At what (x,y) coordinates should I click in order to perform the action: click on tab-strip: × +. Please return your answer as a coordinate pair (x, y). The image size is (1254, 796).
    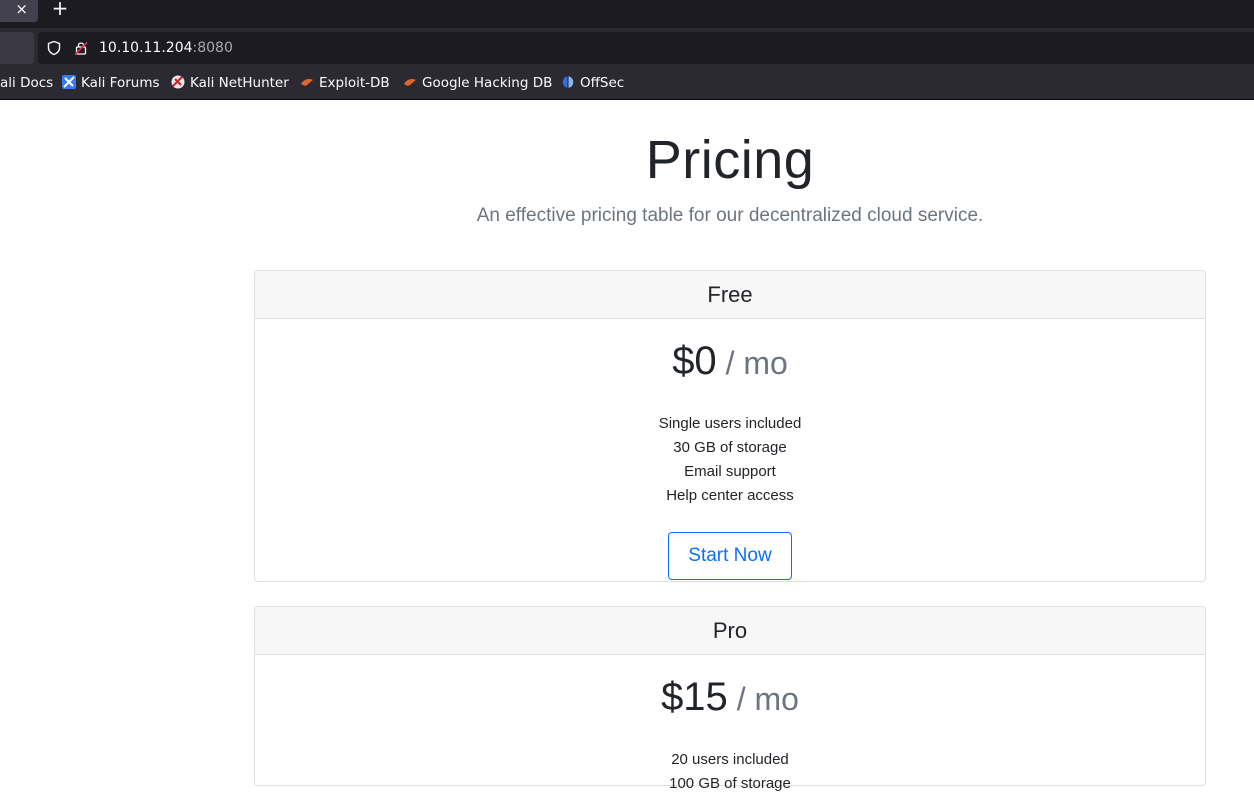
    Looking at the image, I should click on (627, 14).